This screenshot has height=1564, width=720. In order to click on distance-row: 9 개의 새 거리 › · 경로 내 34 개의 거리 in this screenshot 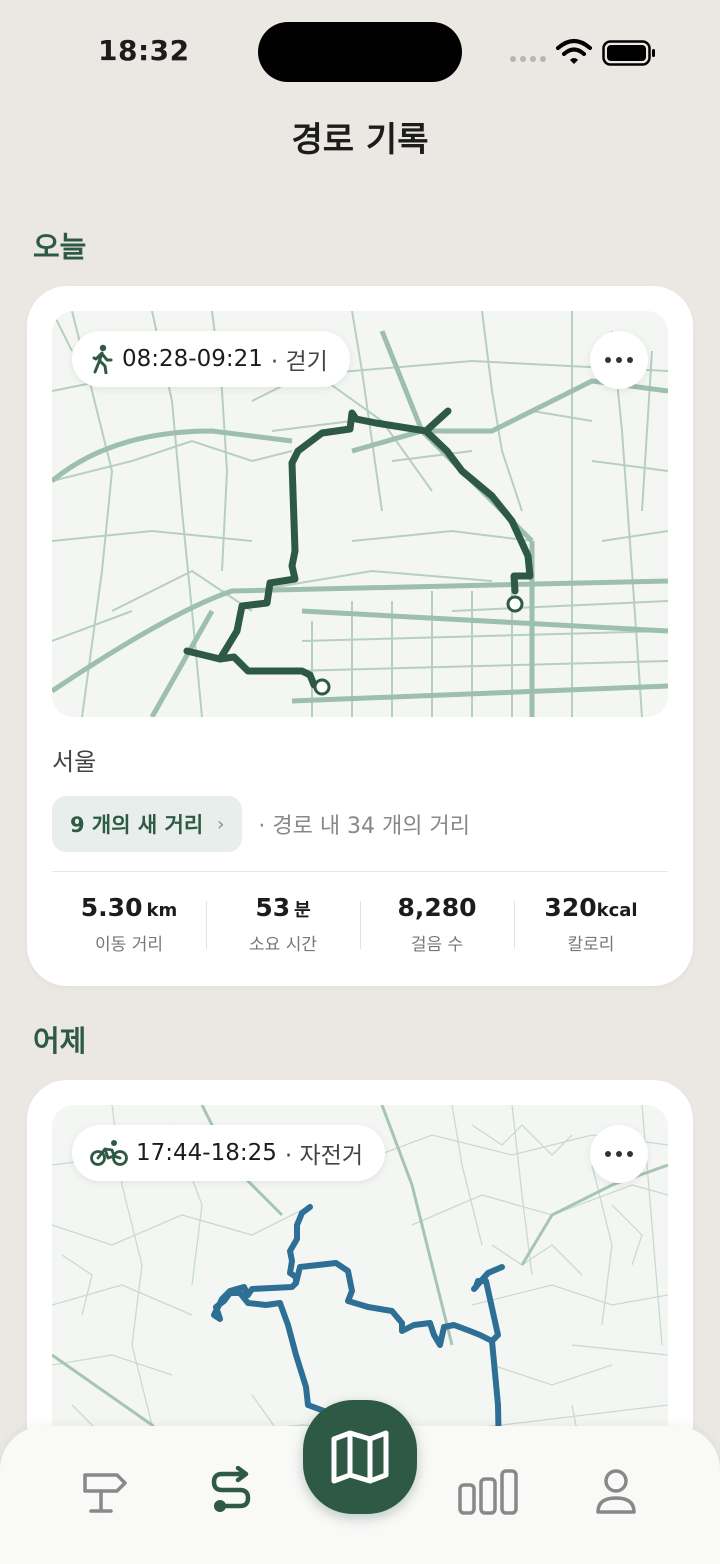, I will do `click(261, 824)`.